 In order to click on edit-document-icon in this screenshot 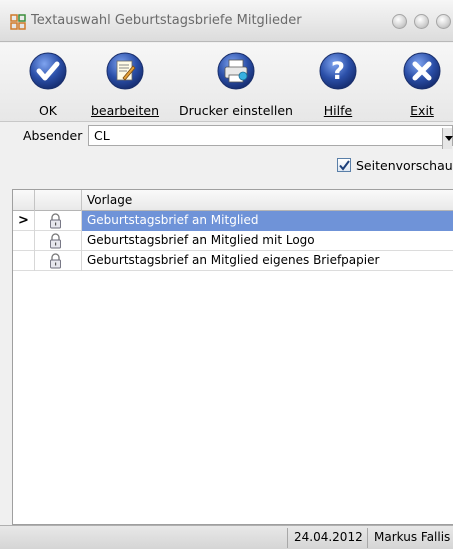, I will do `click(125, 71)`.